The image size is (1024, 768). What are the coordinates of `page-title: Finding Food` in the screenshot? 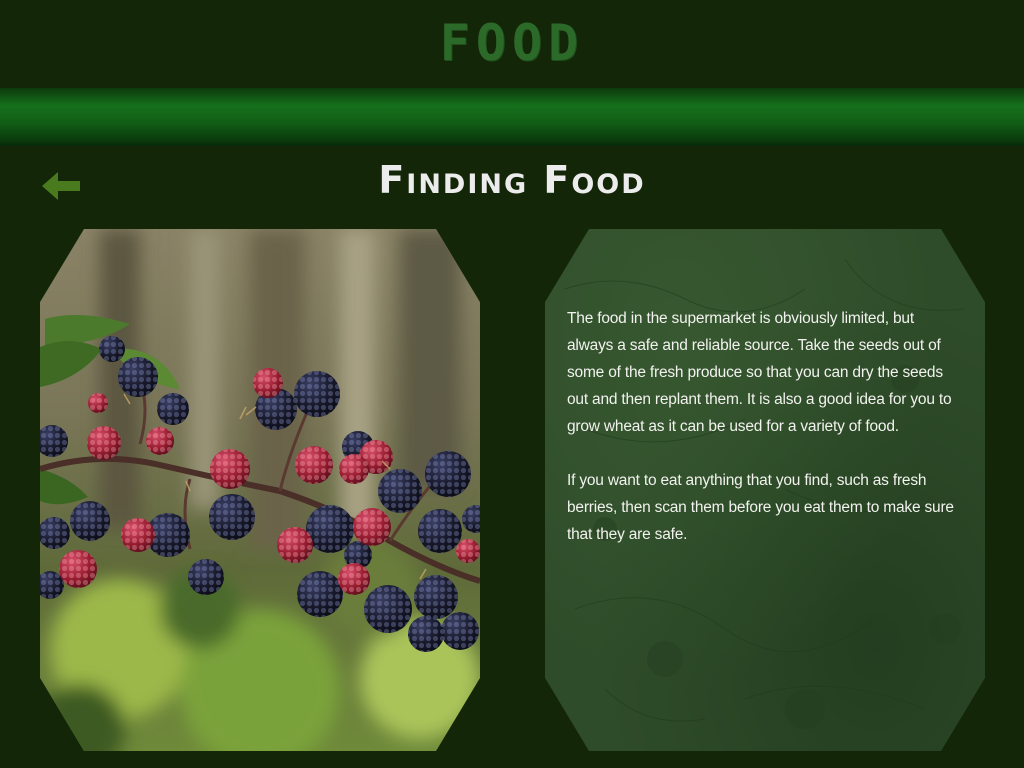 It's located at (512, 180).